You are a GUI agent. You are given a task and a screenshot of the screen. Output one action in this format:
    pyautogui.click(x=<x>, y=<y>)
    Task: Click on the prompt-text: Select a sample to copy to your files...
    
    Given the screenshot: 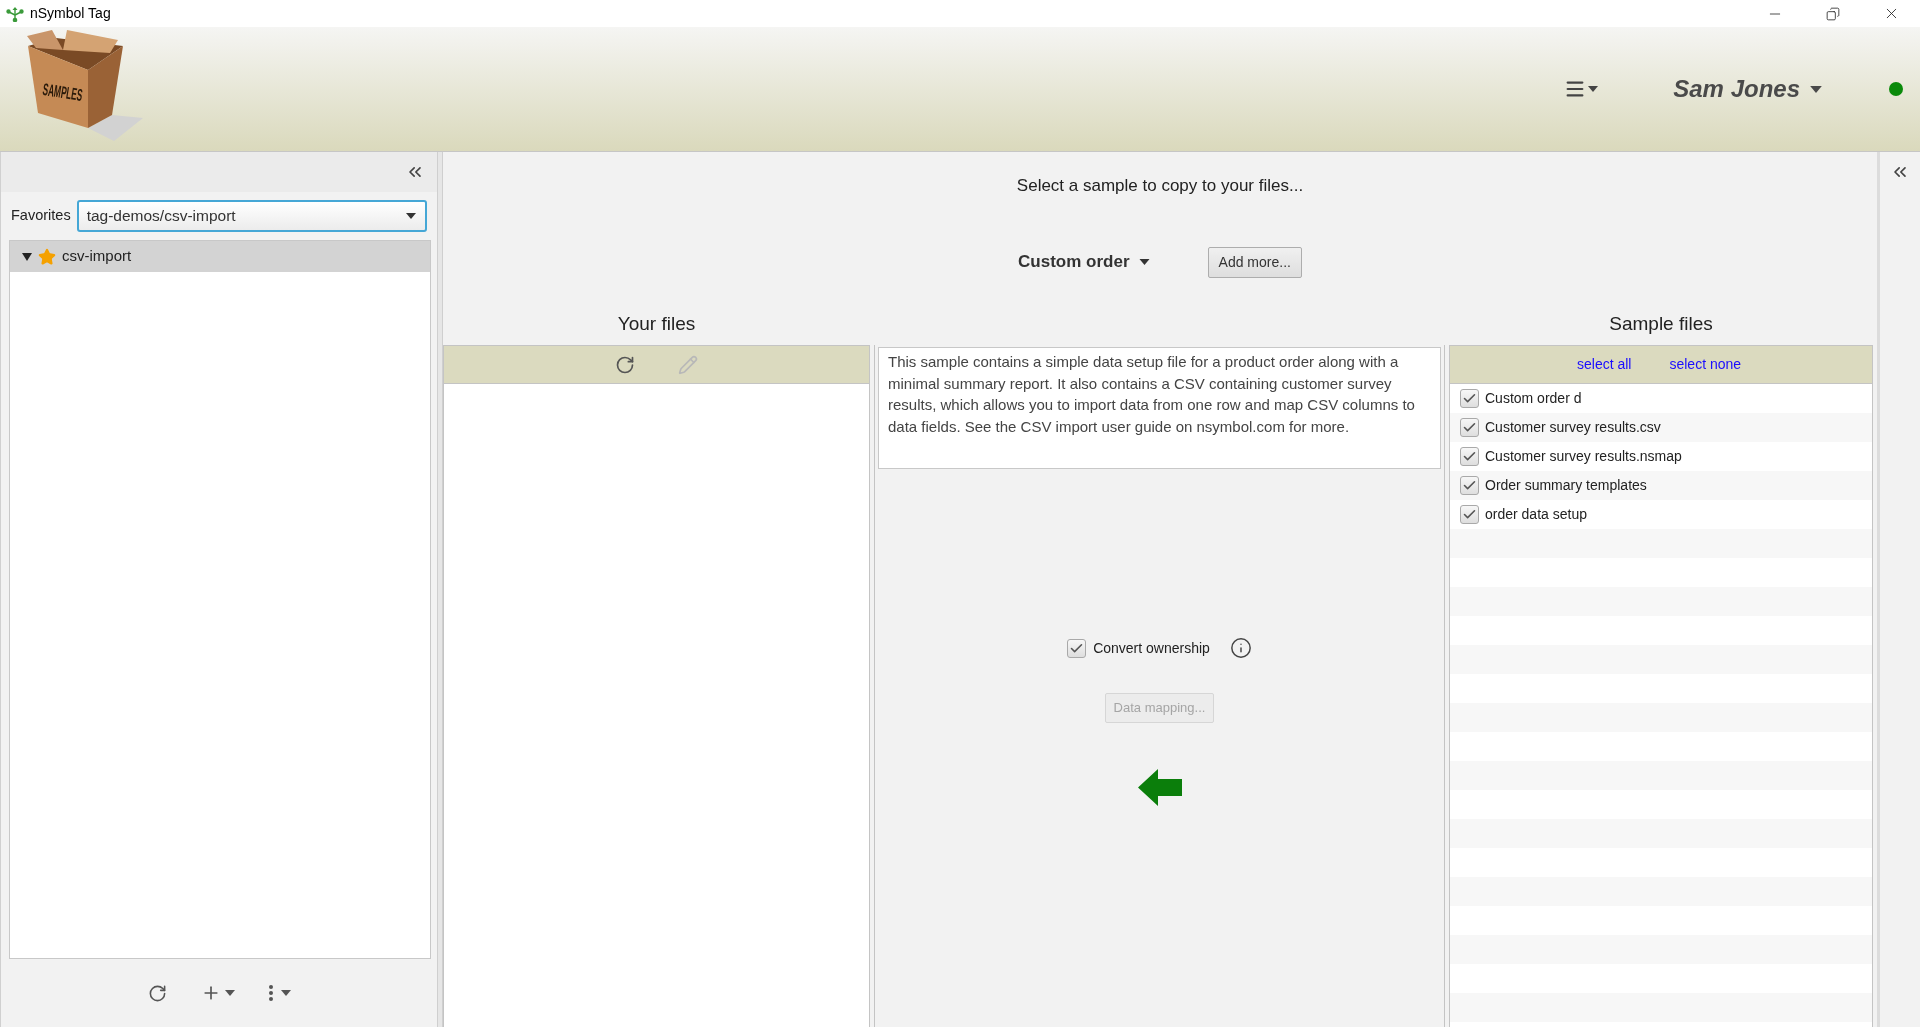 What is the action you would take?
    pyautogui.click(x=1160, y=186)
    